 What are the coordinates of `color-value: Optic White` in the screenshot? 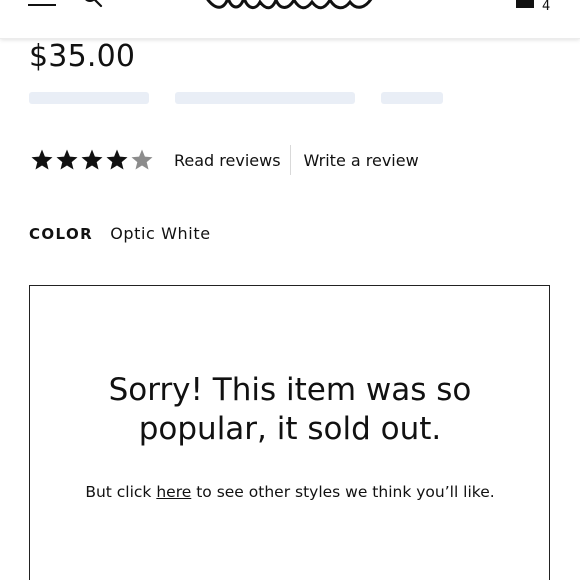 It's located at (160, 233).